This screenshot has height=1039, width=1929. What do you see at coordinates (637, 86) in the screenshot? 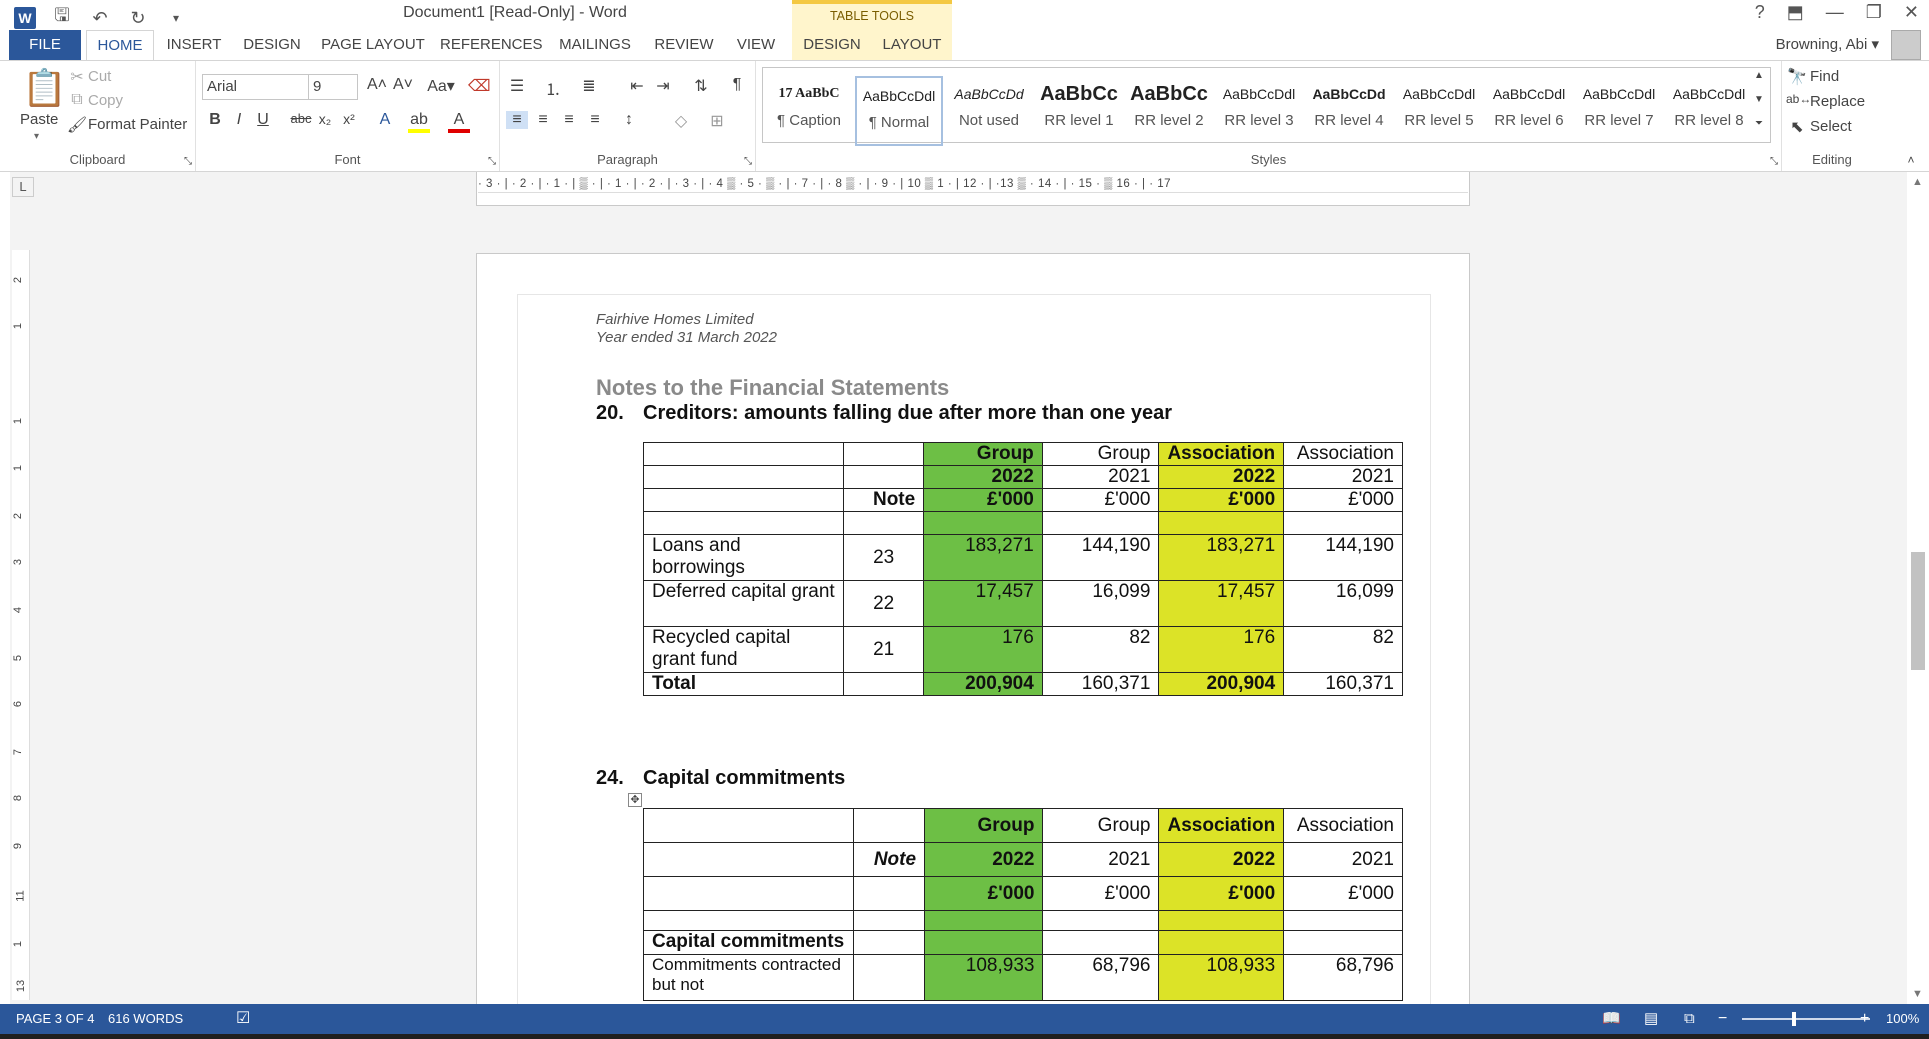
I see `decrease-indent-icon: ⇤` at bounding box center [637, 86].